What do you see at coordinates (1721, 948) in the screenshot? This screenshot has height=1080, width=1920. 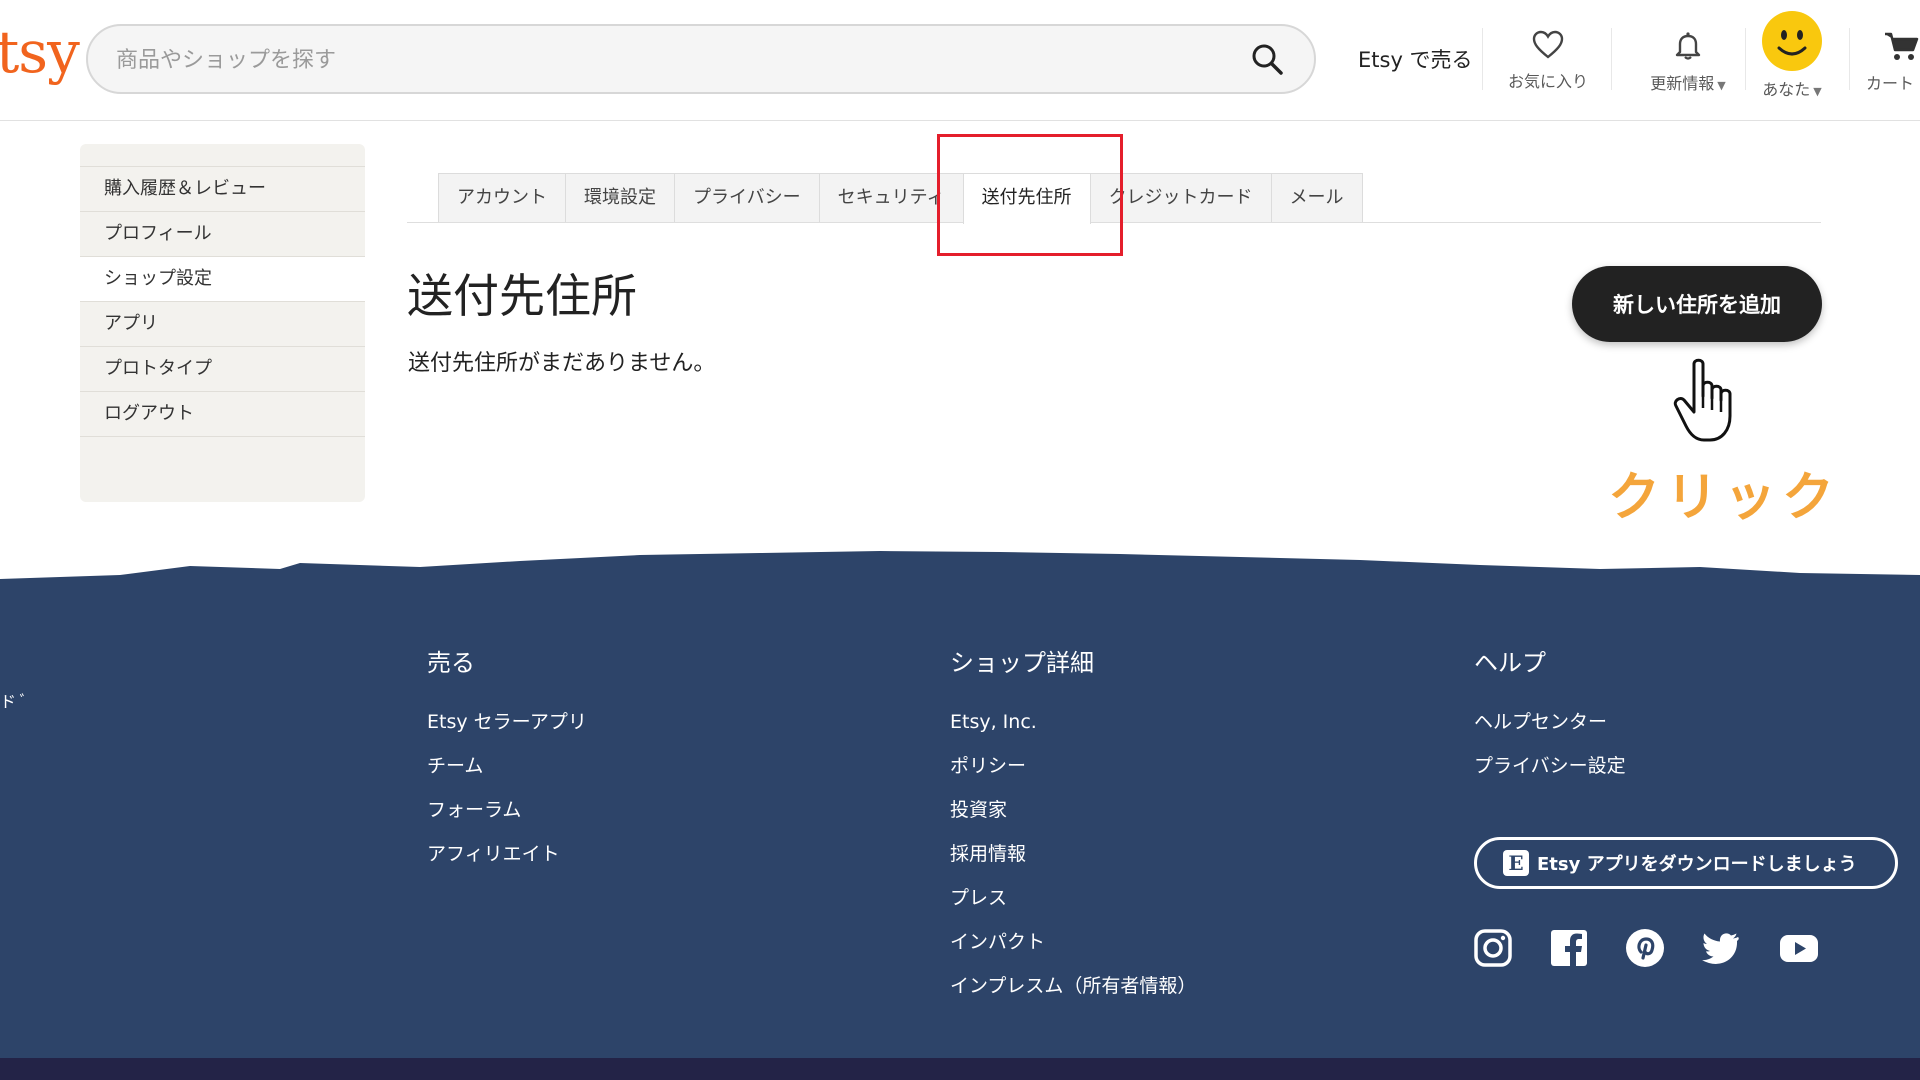 I see `twitter-icon` at bounding box center [1721, 948].